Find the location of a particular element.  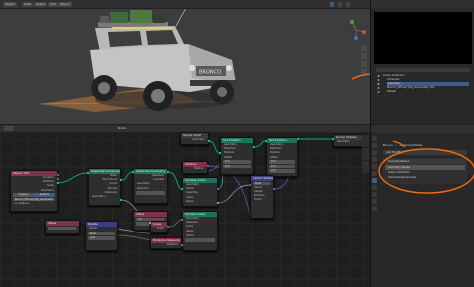

menu-object: Object is located at coordinates (65, 4).